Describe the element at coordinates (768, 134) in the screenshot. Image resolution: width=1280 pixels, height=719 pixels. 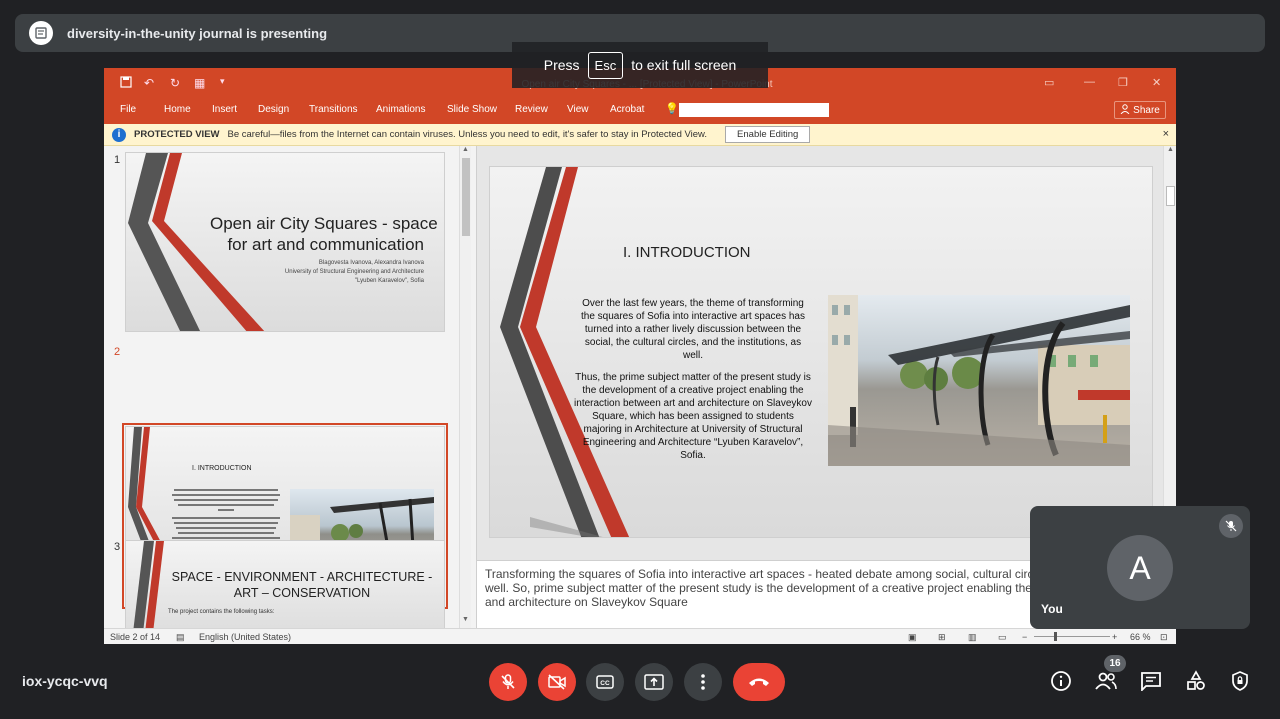
I see `enable-editing-button: Enable Editing` at that location.